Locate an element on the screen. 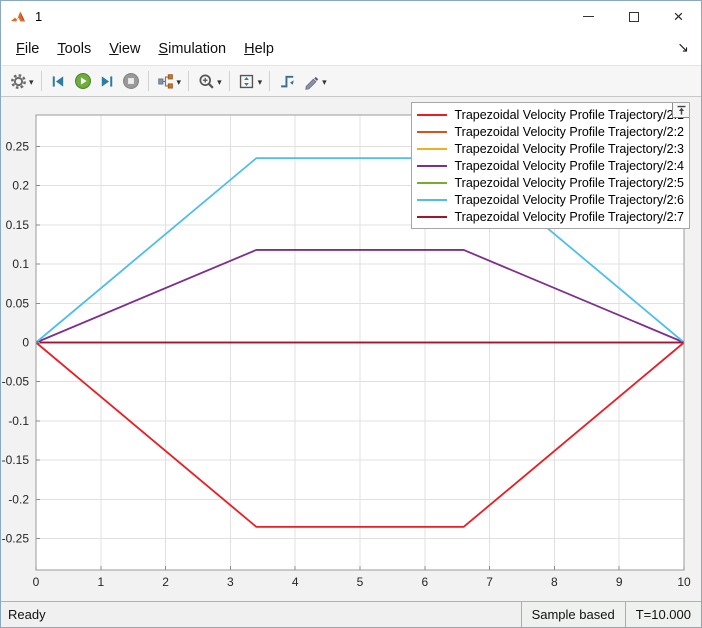 The image size is (702, 628). dock-up-icon is located at coordinates (681, 110).